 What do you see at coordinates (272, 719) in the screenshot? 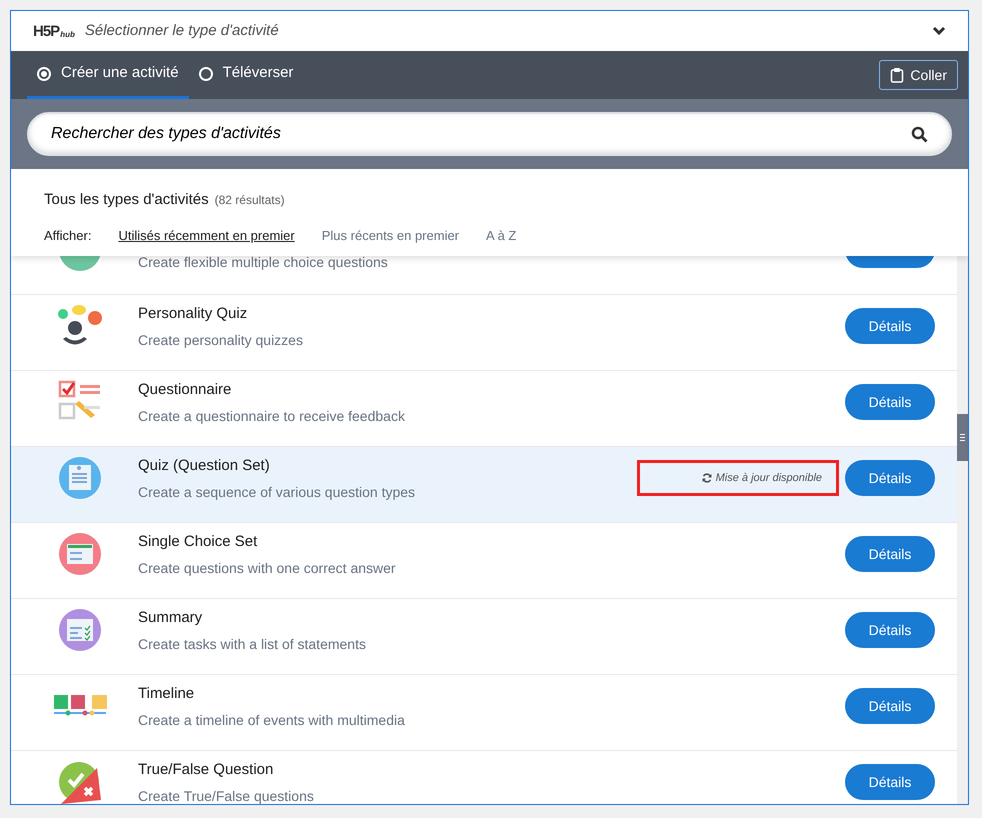
I see `activity-description: Create a timeline of events with multimedia` at bounding box center [272, 719].